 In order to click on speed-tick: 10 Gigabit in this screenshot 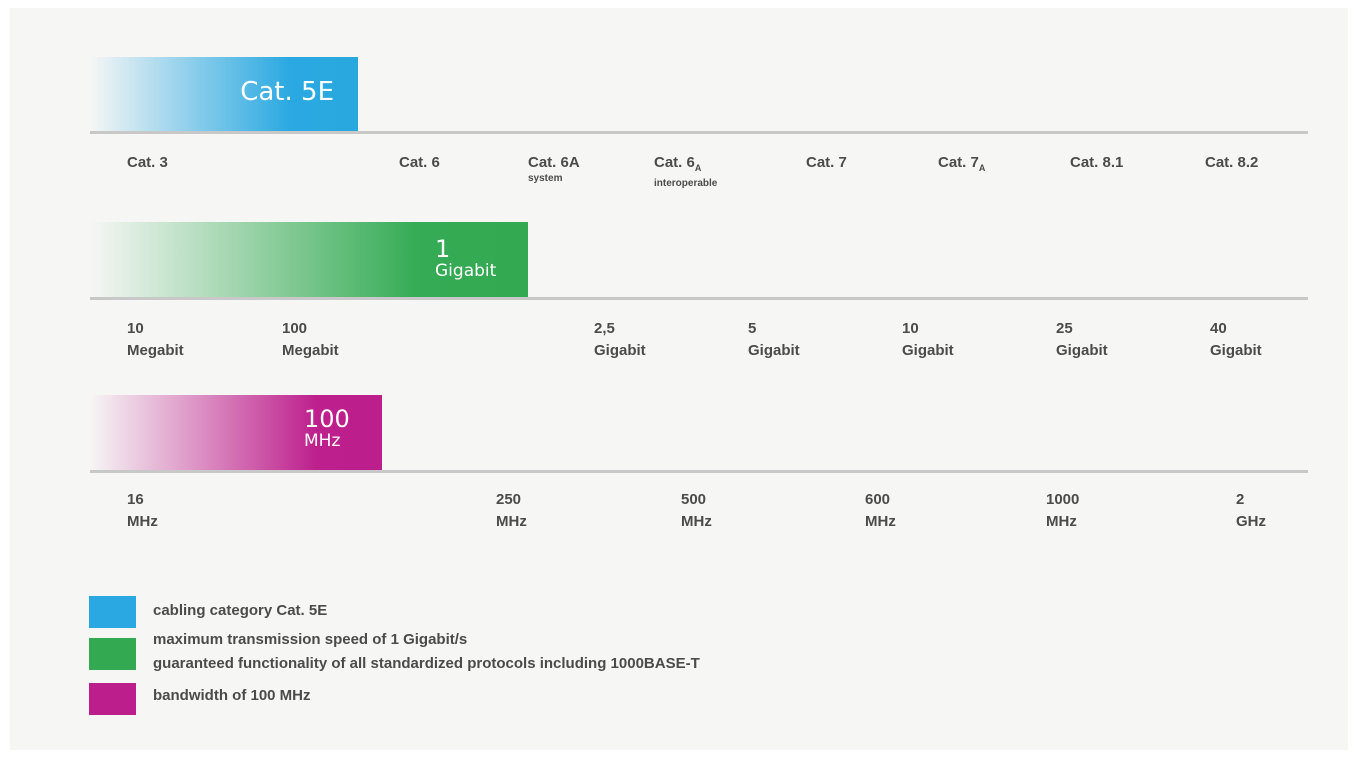, I will do `click(928, 339)`.